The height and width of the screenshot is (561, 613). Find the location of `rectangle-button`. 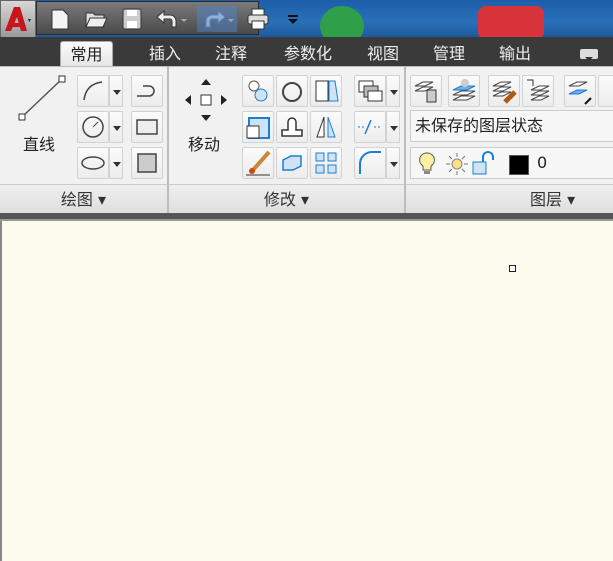

rectangle-button is located at coordinates (147, 127).